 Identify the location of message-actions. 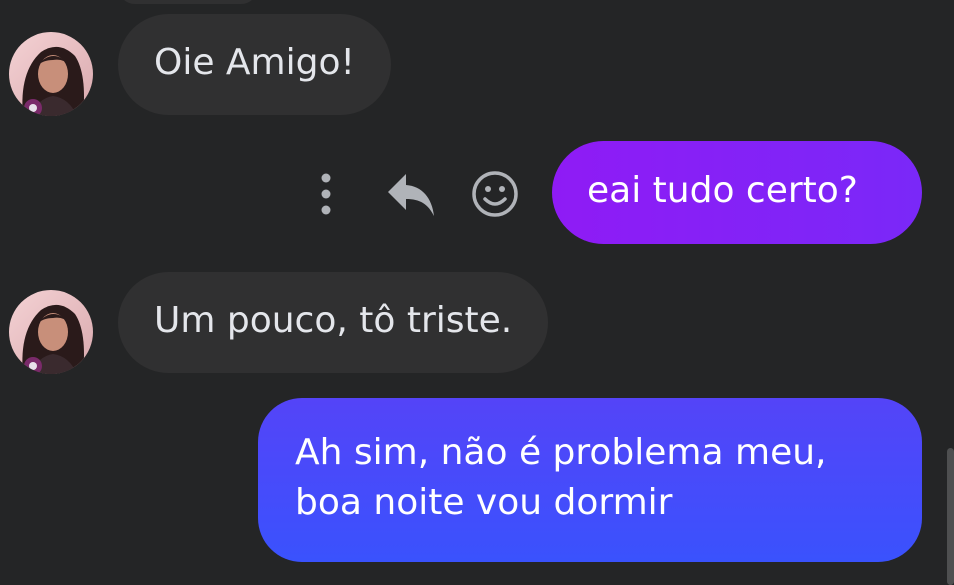
(420, 194).